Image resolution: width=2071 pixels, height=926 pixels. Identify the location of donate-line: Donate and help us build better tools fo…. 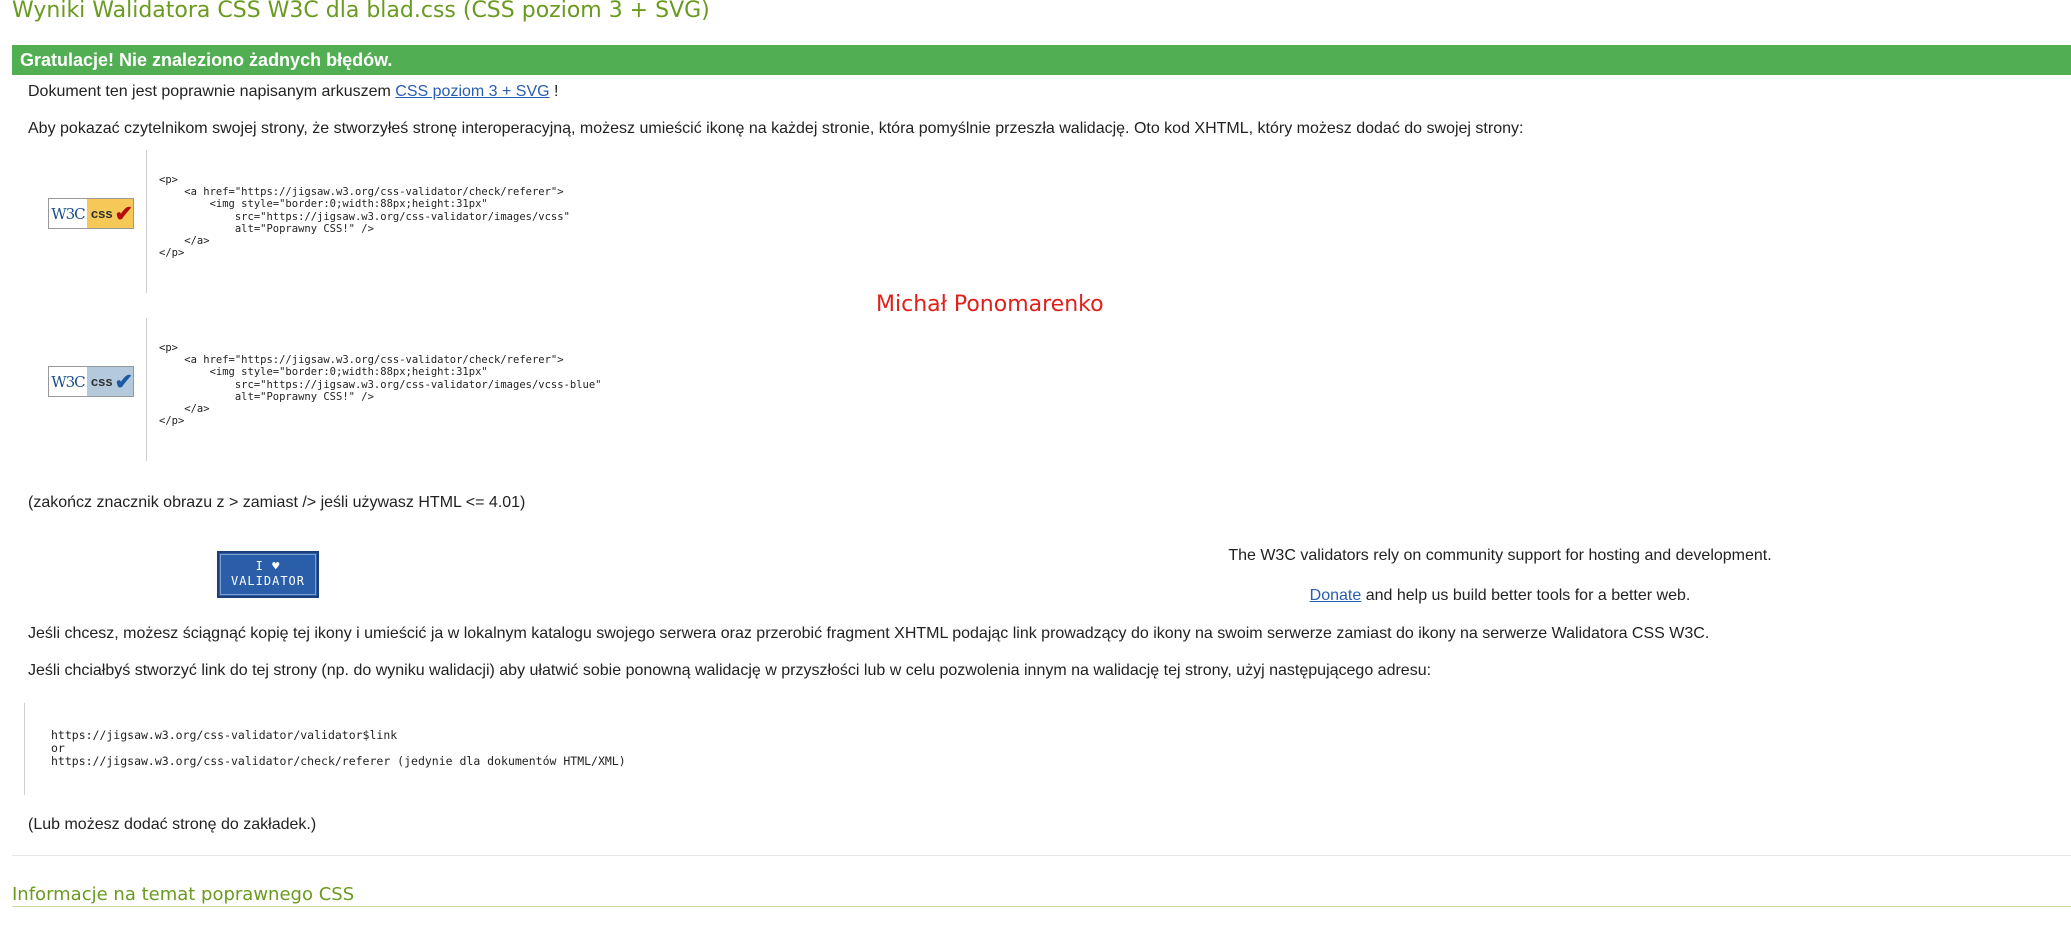
(1500, 596).